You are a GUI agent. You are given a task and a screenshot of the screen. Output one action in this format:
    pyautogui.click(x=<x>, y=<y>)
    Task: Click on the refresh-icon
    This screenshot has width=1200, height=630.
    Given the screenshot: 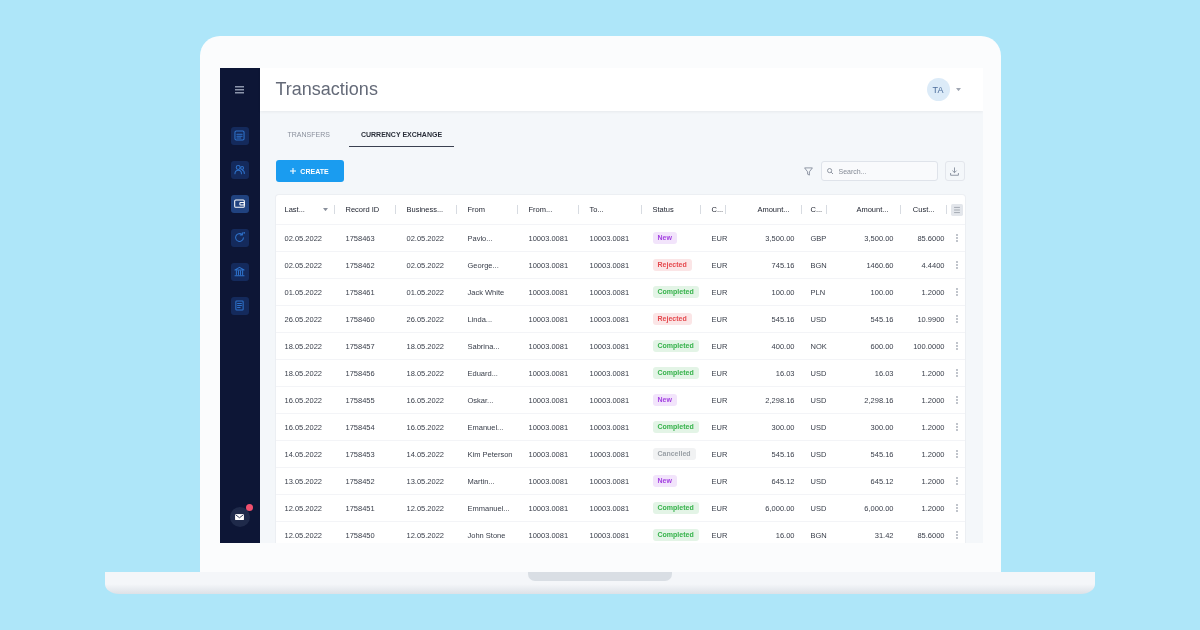 What is the action you would take?
    pyautogui.click(x=239, y=237)
    